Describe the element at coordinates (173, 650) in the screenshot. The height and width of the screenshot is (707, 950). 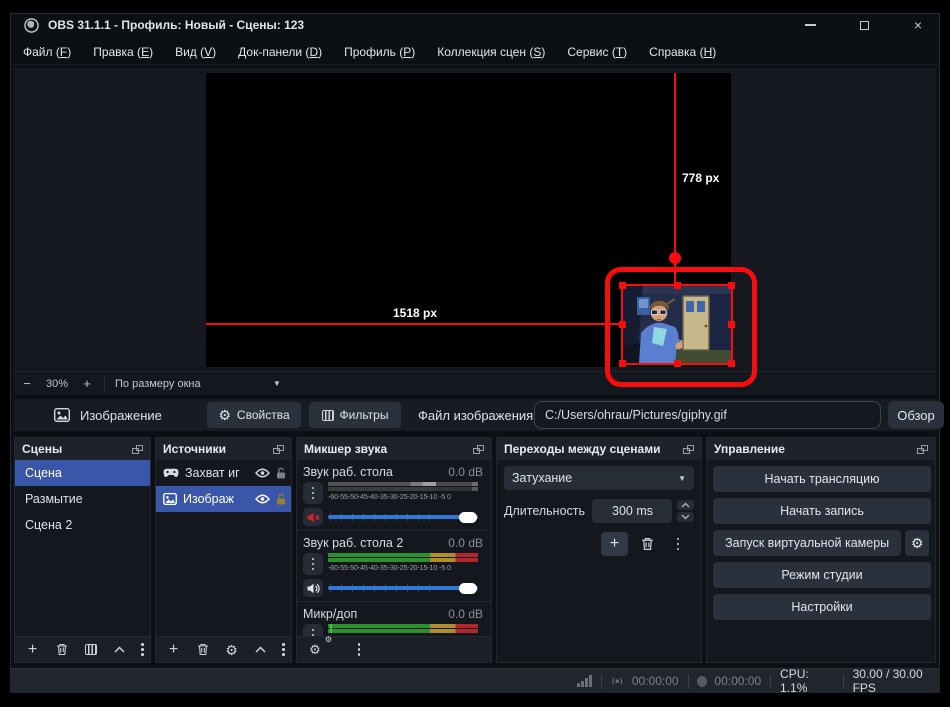
I see `add-source-button: +` at that location.